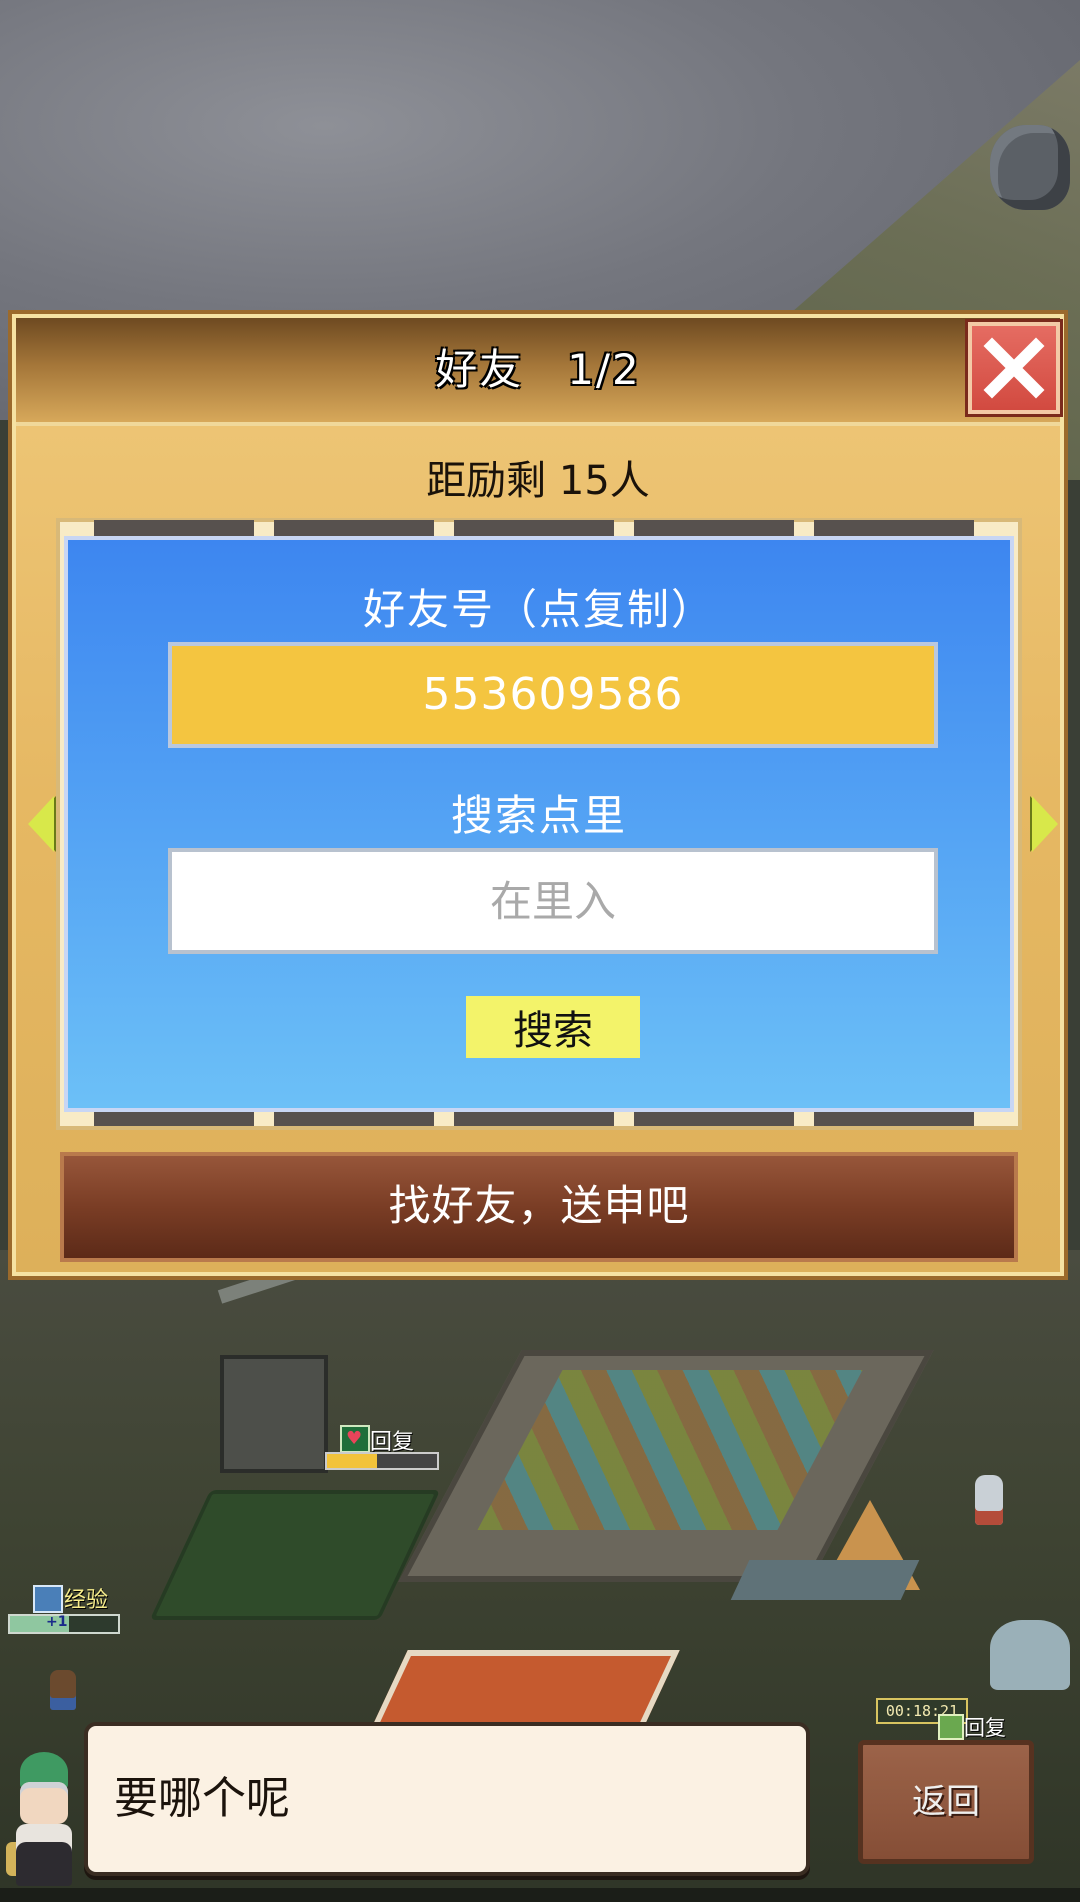  I want to click on hp-progress-bar, so click(382, 1461).